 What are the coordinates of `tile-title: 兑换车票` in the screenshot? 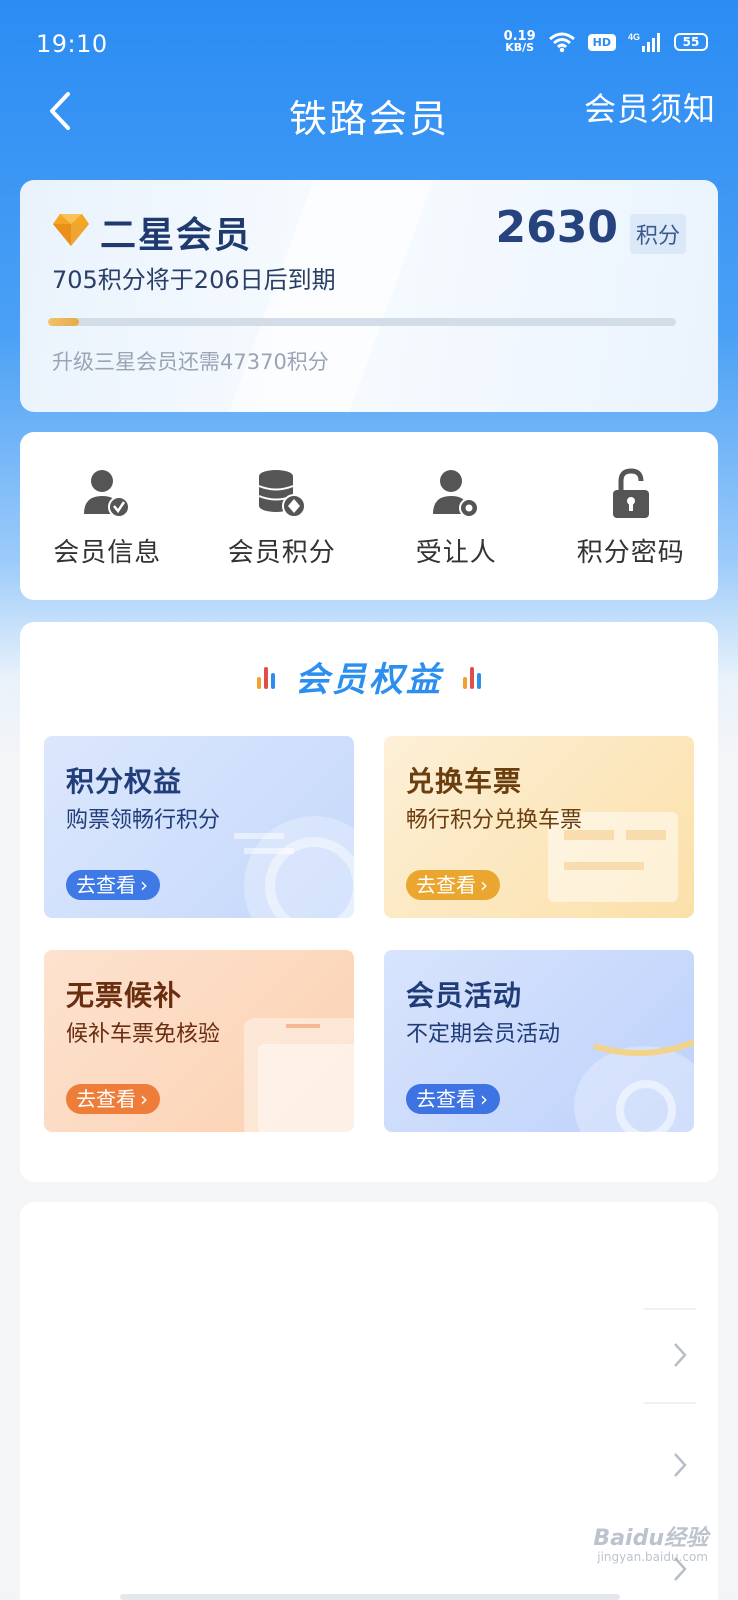 It's located at (464, 781).